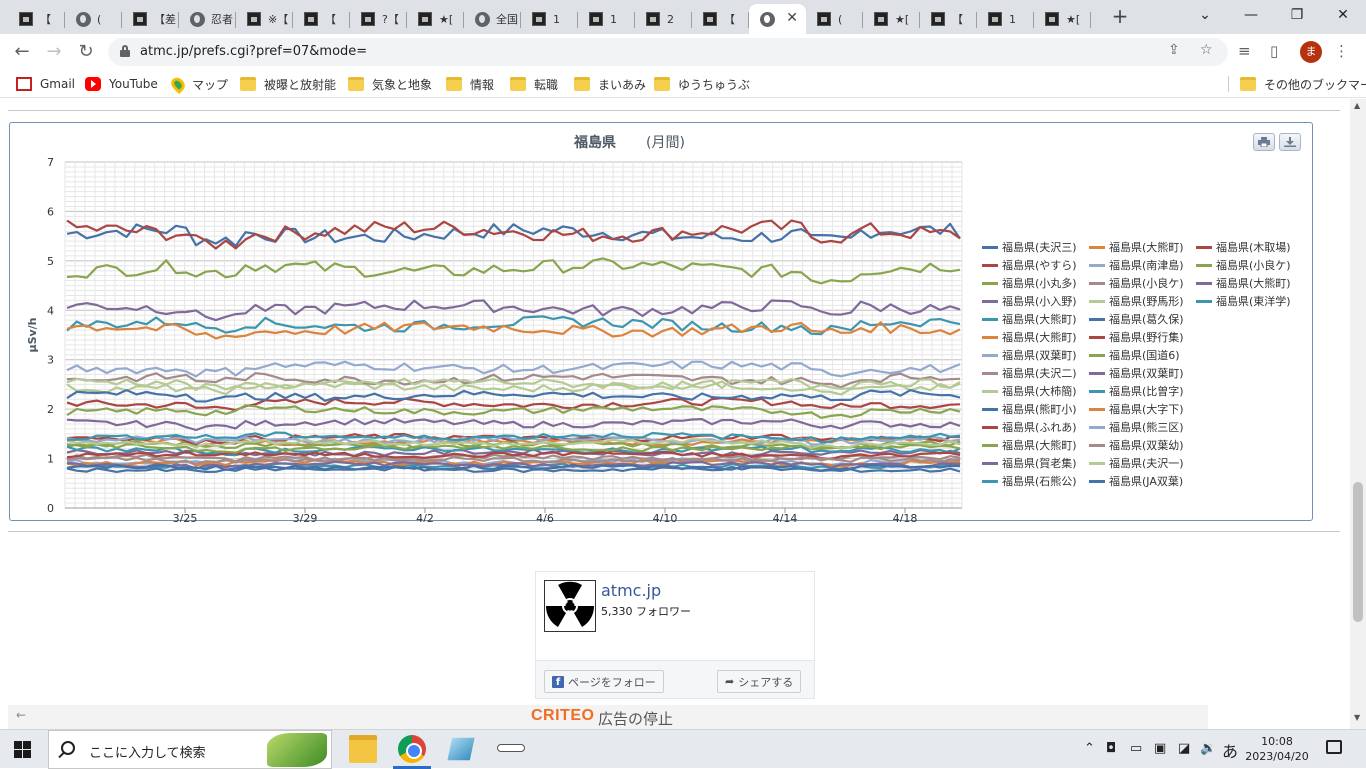  What do you see at coordinates (1274, 51) in the screenshot?
I see `side-panel-icon: ▯` at bounding box center [1274, 51].